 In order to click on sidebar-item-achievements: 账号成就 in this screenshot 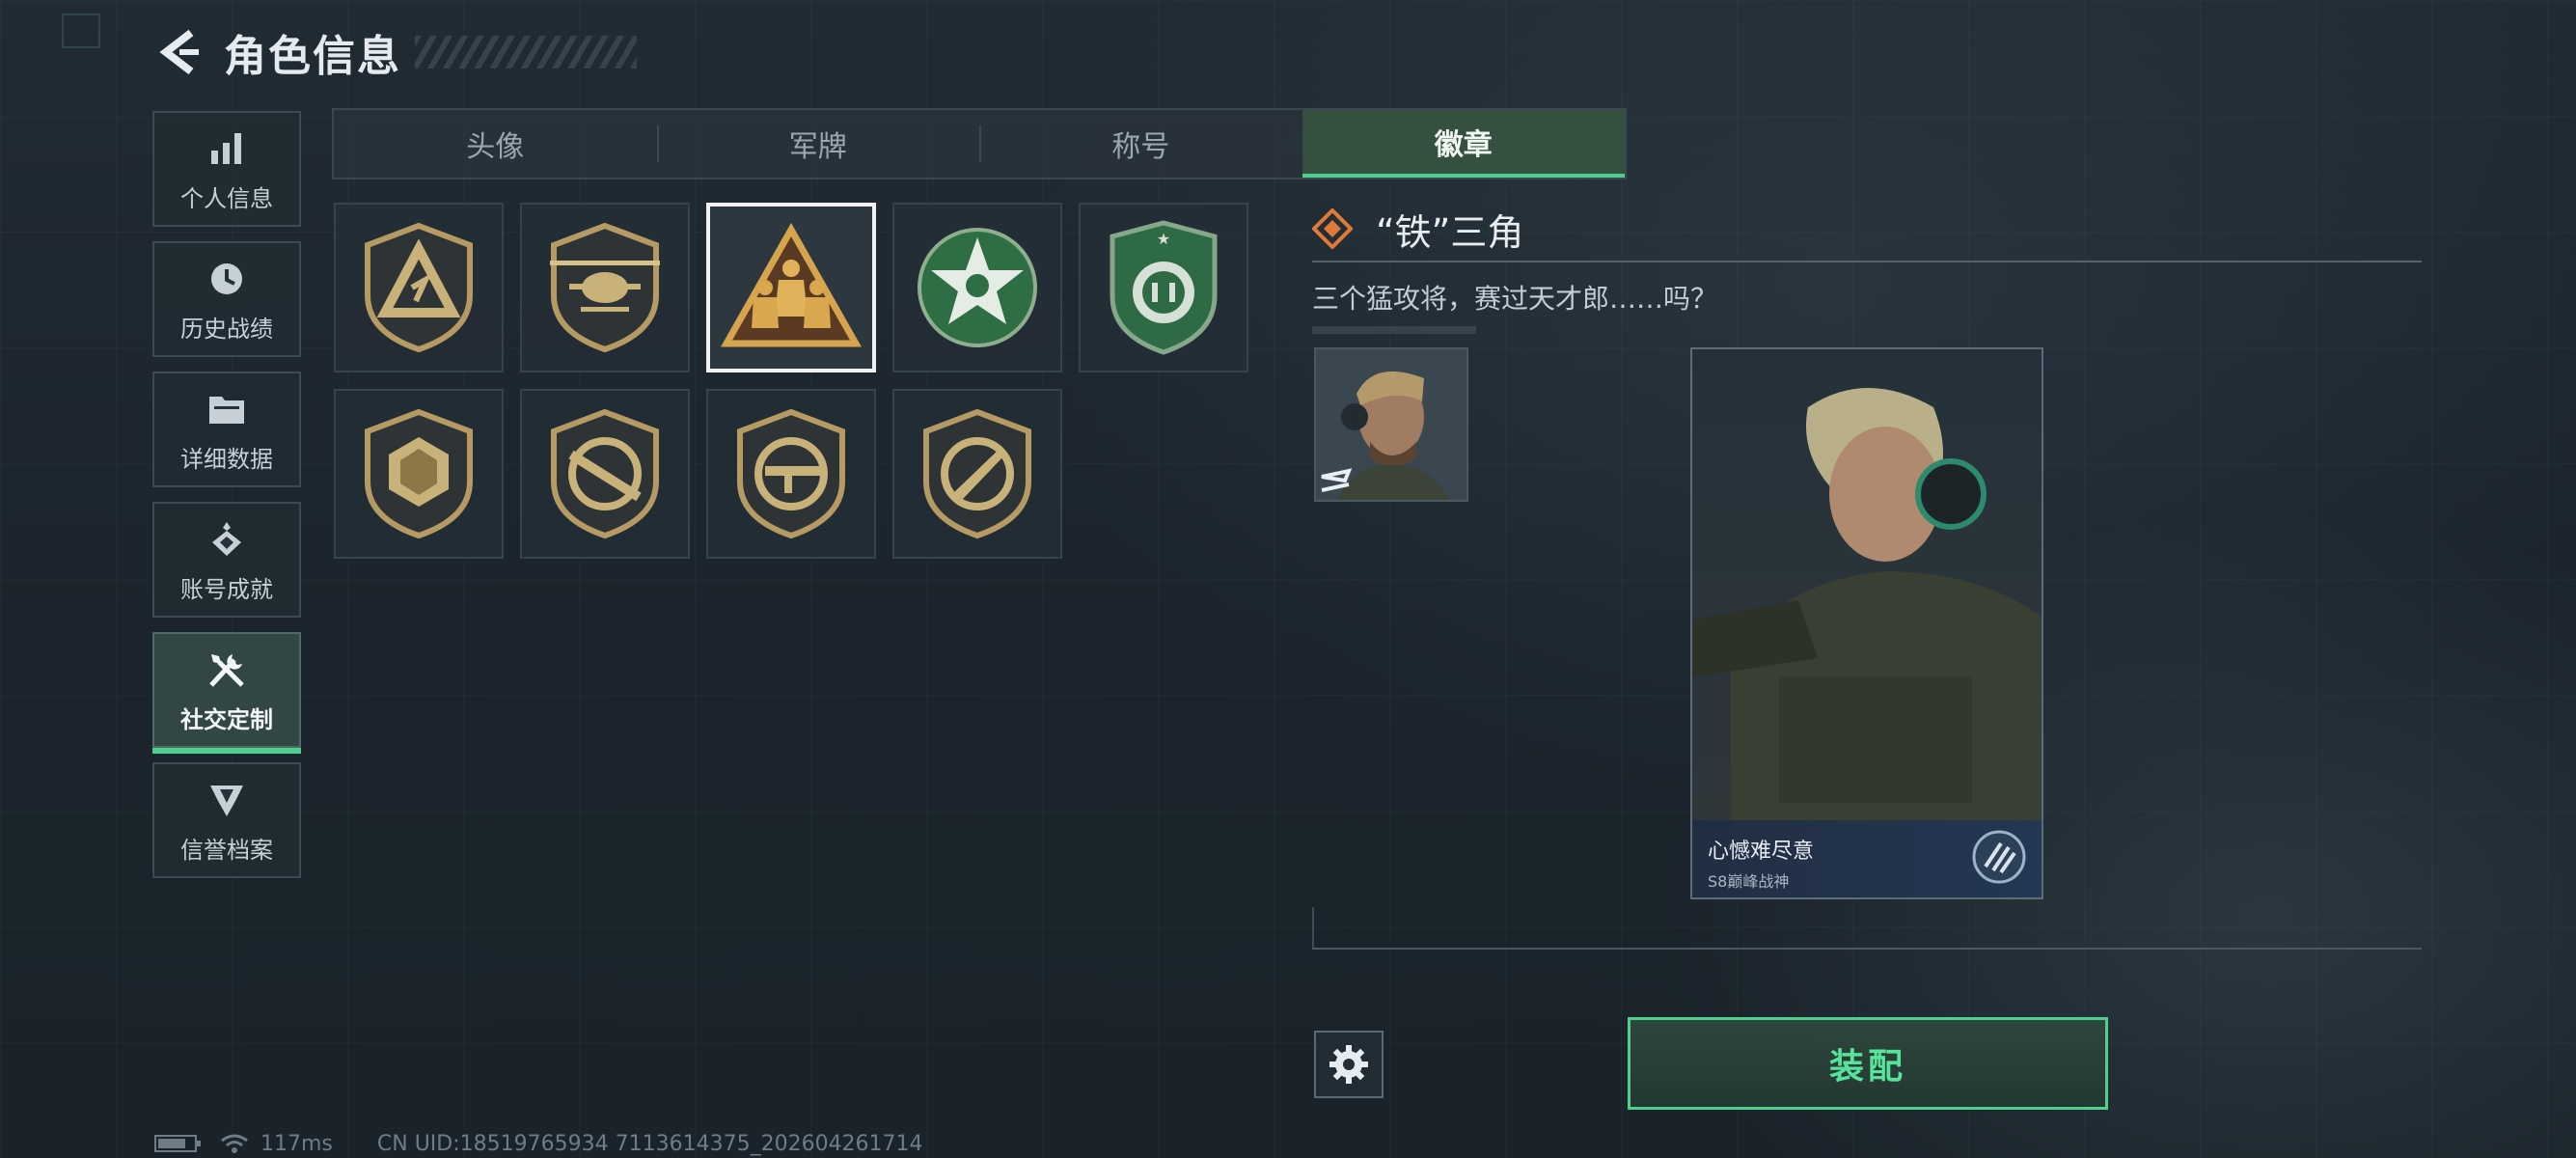, I will do `click(227, 560)`.